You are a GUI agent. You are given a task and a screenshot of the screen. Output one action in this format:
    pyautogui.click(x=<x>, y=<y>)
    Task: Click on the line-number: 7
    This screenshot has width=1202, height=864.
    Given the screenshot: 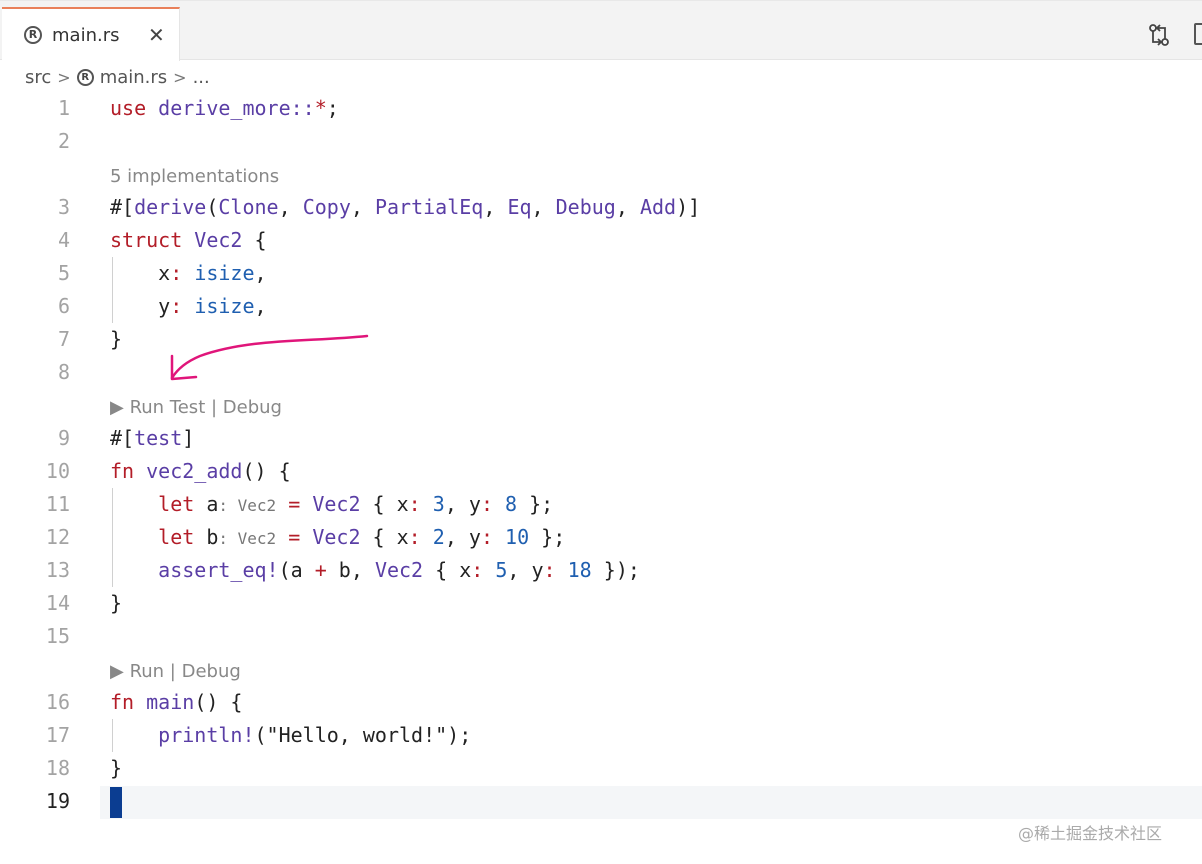 What is the action you would take?
    pyautogui.click(x=63, y=339)
    